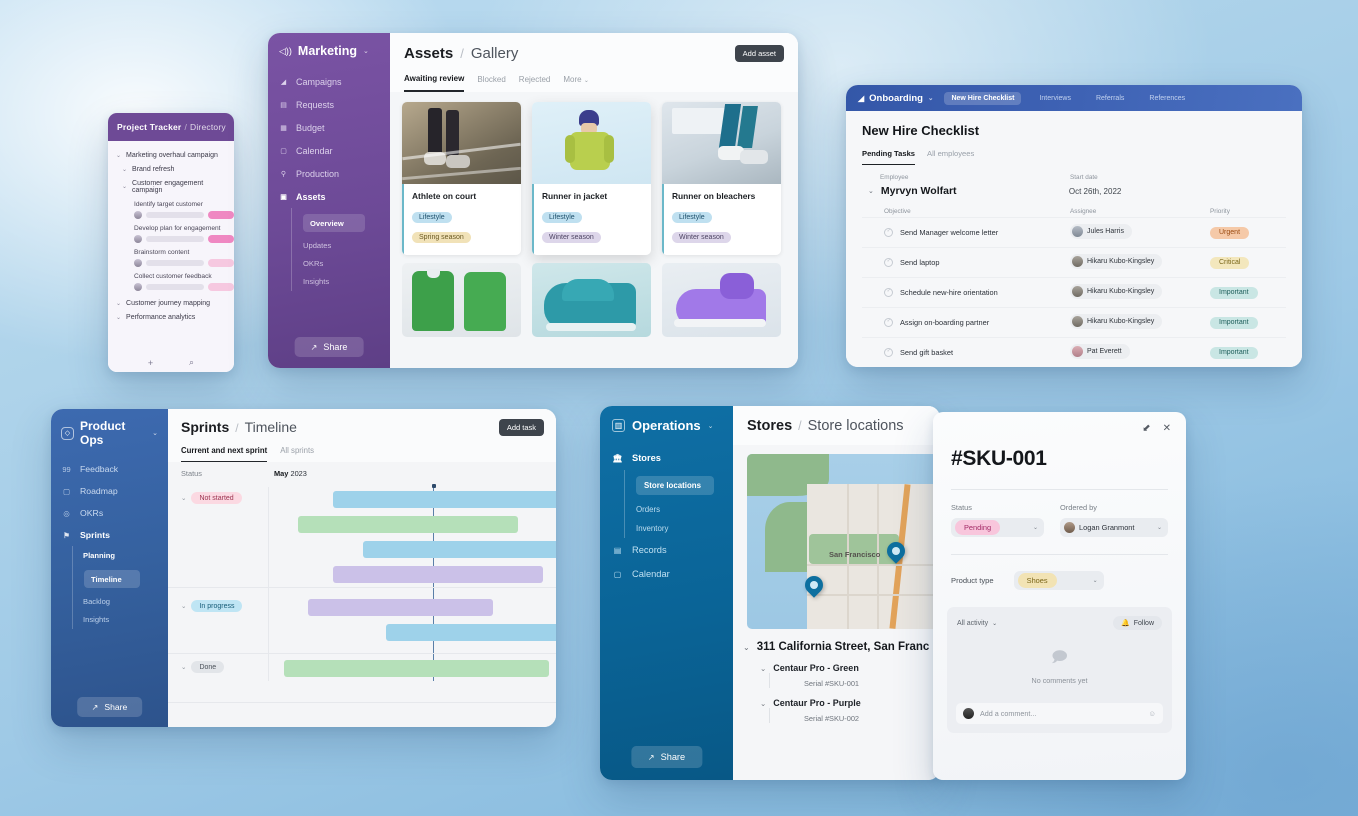 This screenshot has width=1358, height=816. Describe the element at coordinates (428, 53) in the screenshot. I see `breadcrumb-section: Assets` at that location.